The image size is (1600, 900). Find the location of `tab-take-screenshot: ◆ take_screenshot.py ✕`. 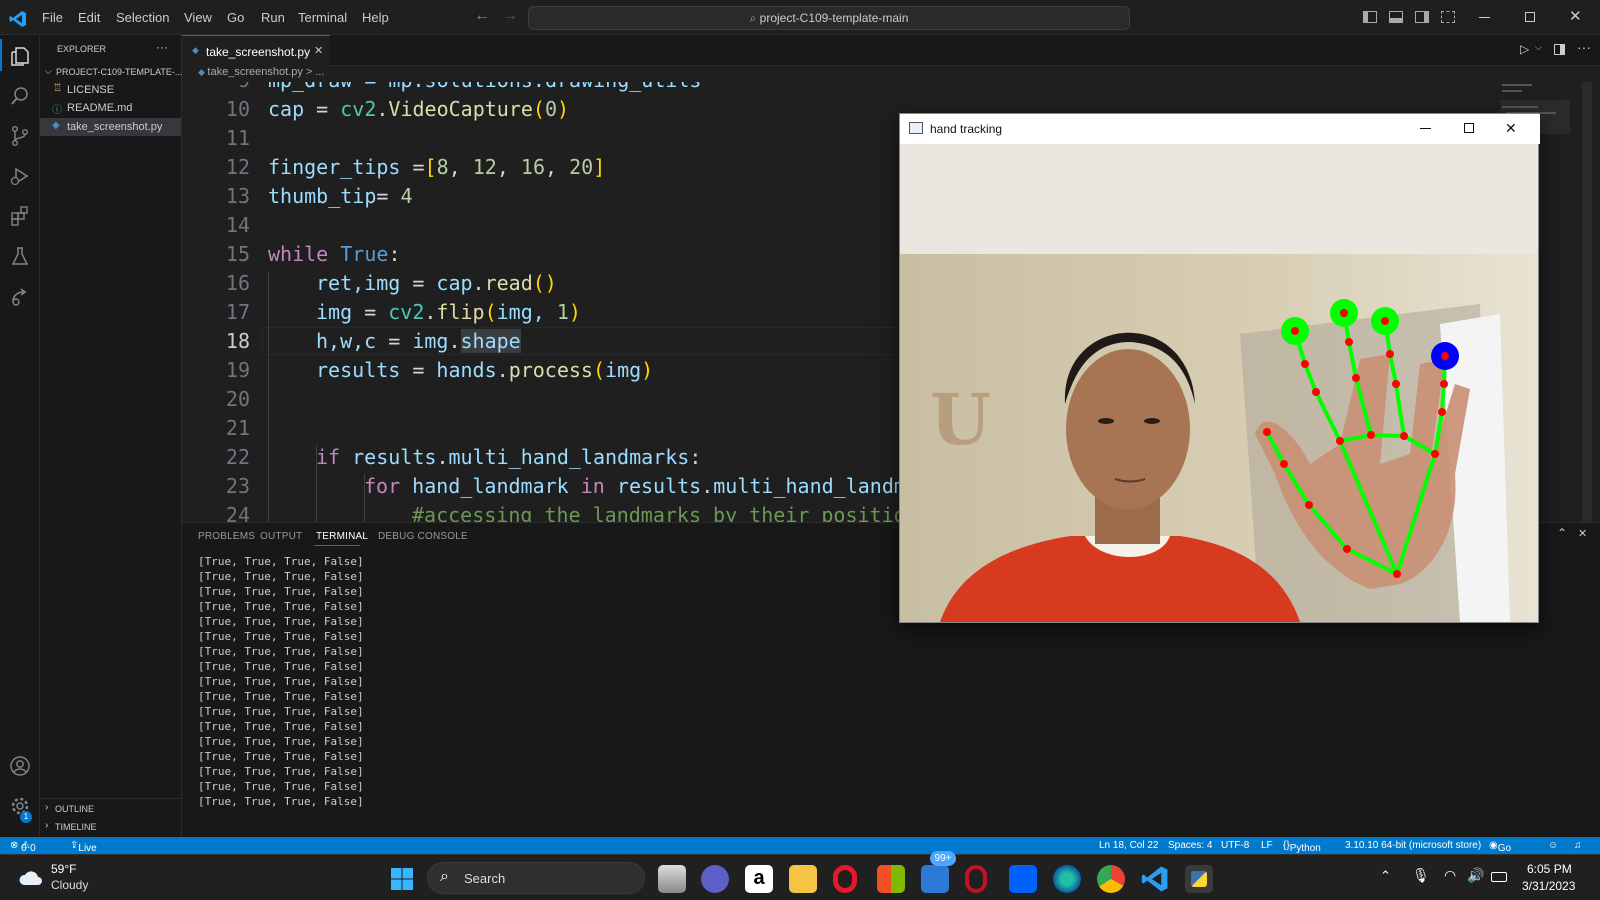

tab-take-screenshot: ◆ take_screenshot.py ✕ is located at coordinates (256, 50).